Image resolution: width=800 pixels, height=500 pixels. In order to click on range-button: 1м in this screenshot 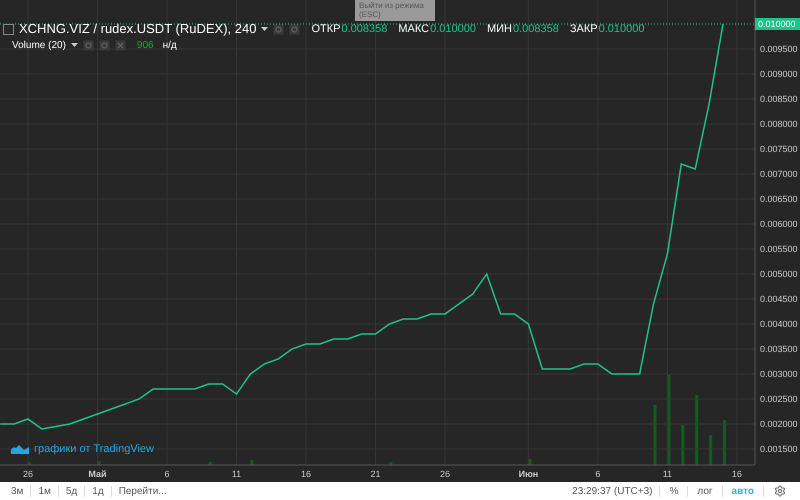, I will do `click(44, 491)`.